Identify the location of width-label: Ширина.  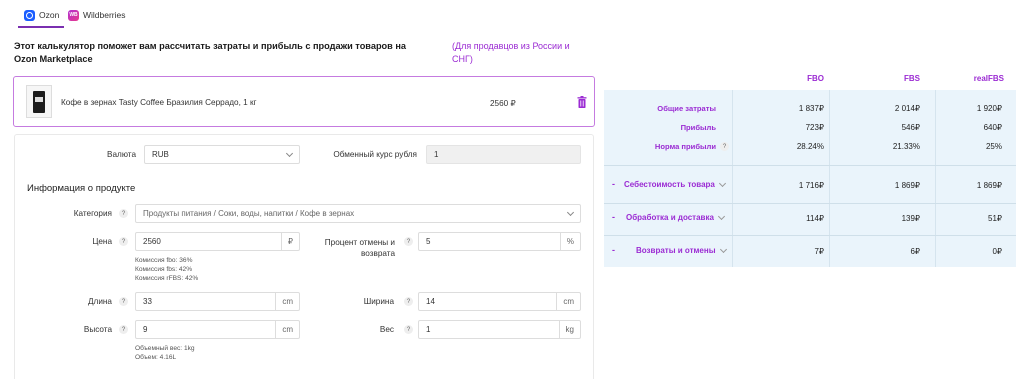
(378, 301).